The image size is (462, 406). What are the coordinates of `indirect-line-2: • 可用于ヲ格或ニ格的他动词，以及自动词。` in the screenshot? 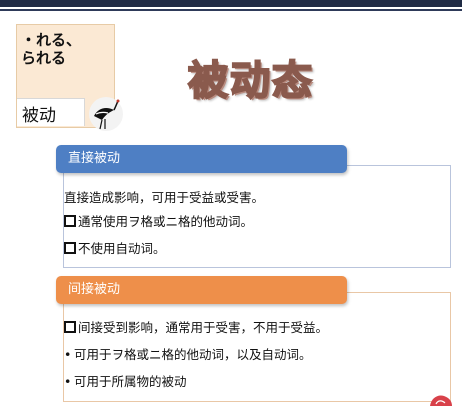 It's located at (188, 353).